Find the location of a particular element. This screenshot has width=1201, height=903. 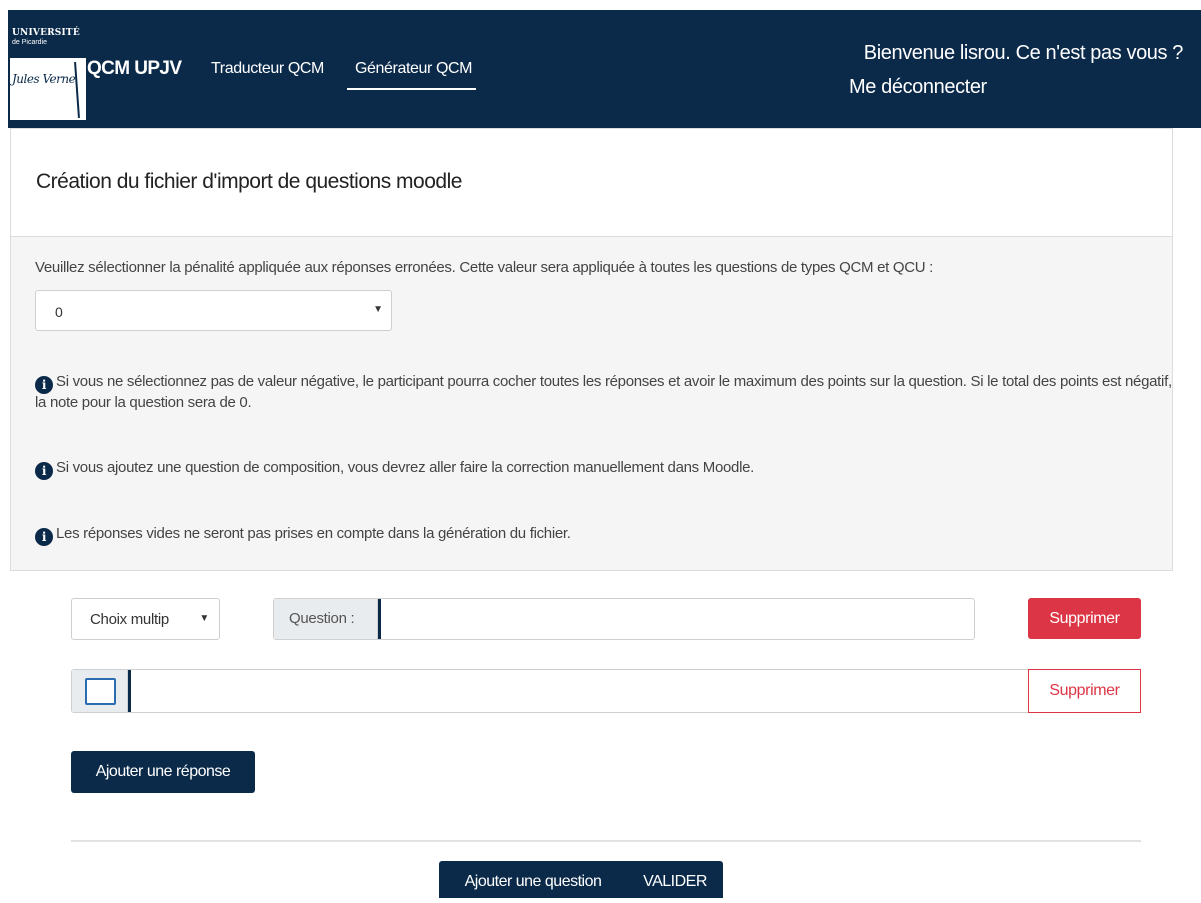

question-type-value: Choix multip is located at coordinates (129, 619).